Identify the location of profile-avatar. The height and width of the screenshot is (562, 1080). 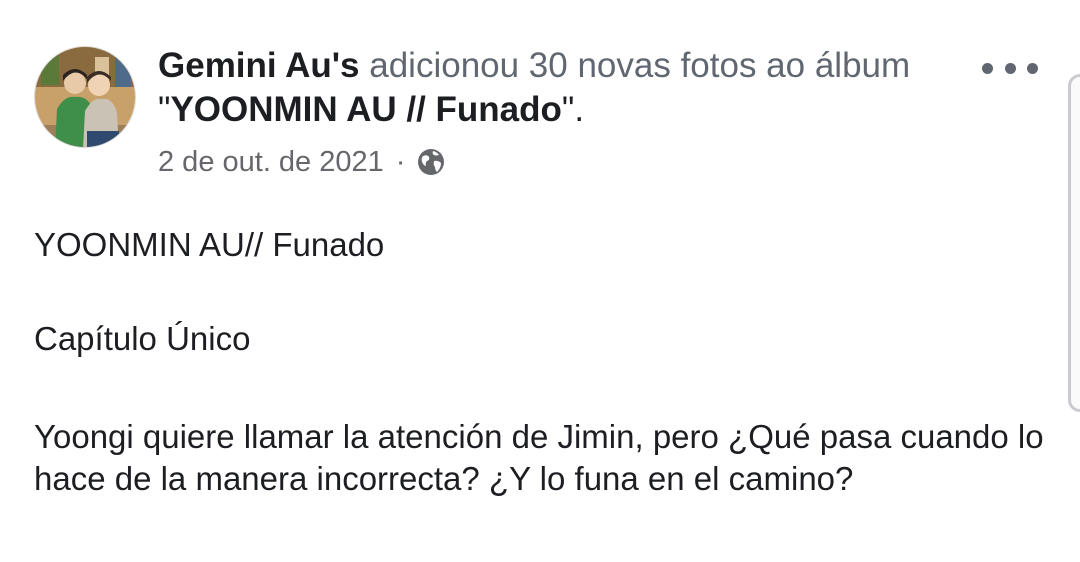
(85, 97).